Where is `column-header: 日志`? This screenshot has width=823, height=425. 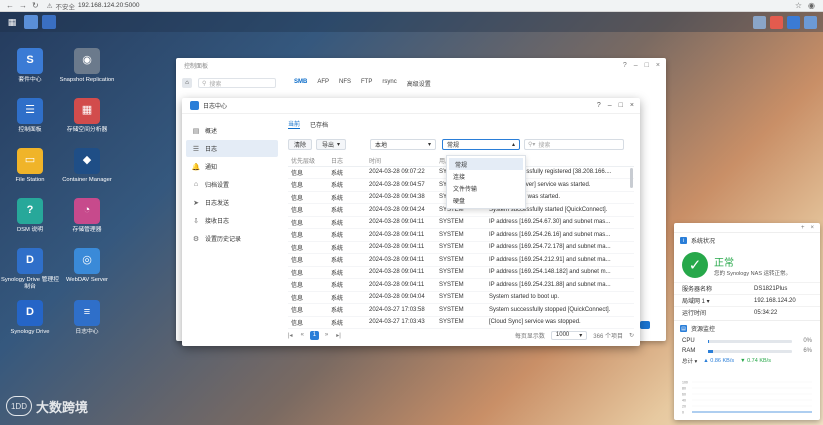 column-header: 日志 is located at coordinates (347, 161).